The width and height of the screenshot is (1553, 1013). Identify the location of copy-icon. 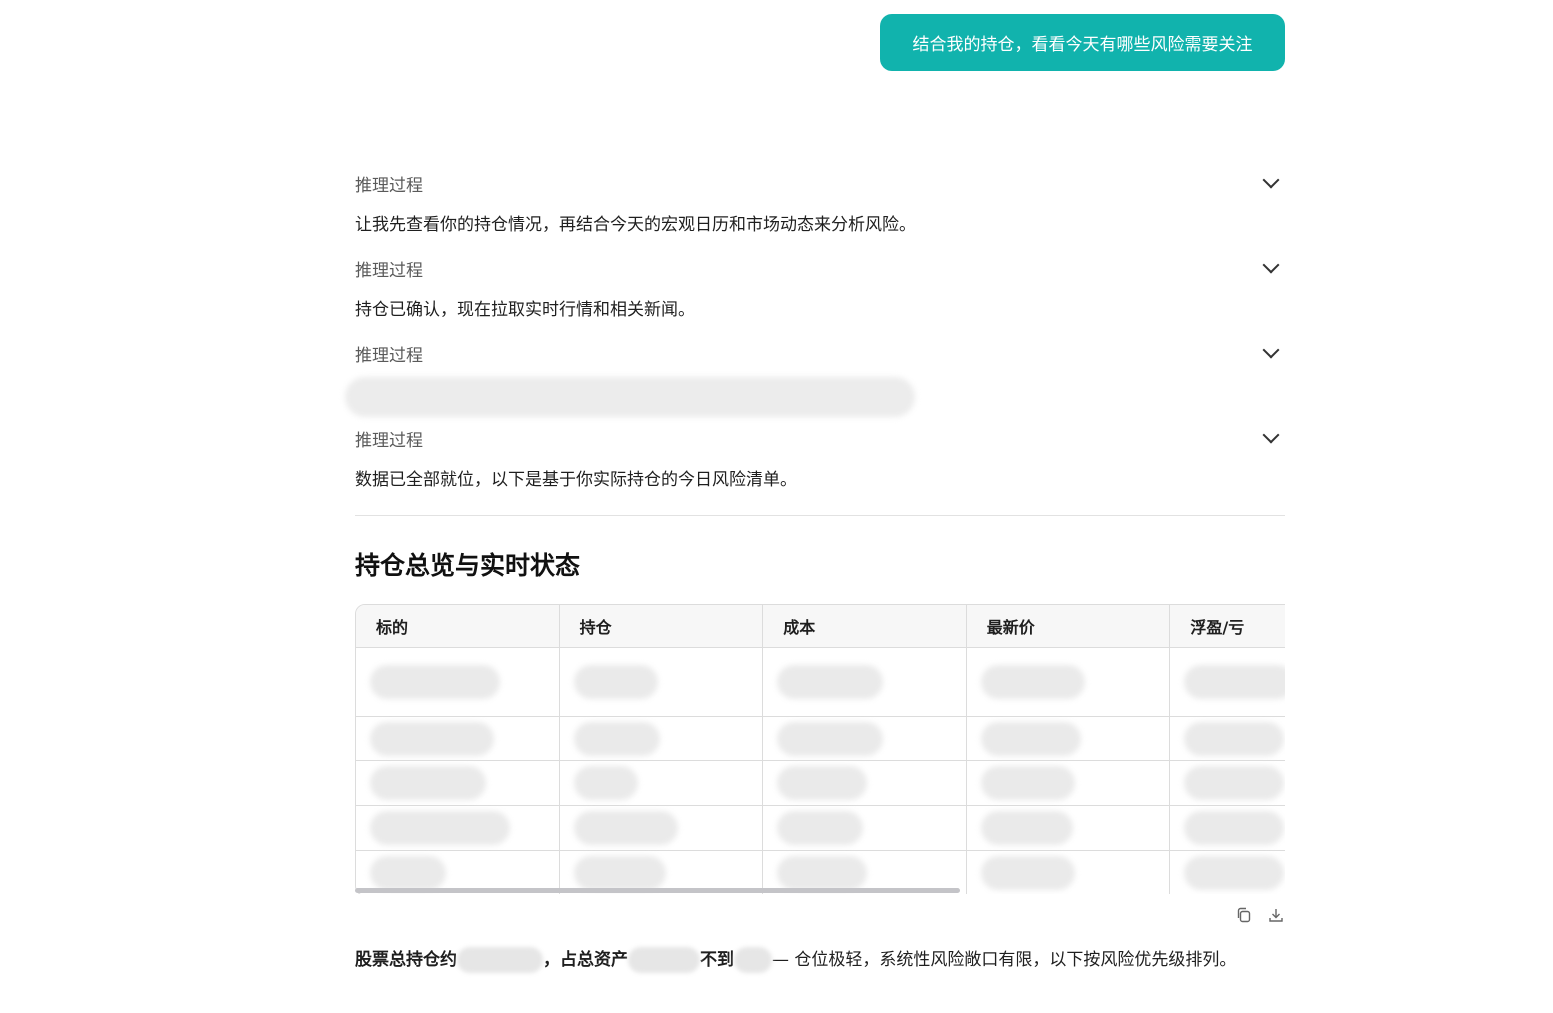
(1244, 915).